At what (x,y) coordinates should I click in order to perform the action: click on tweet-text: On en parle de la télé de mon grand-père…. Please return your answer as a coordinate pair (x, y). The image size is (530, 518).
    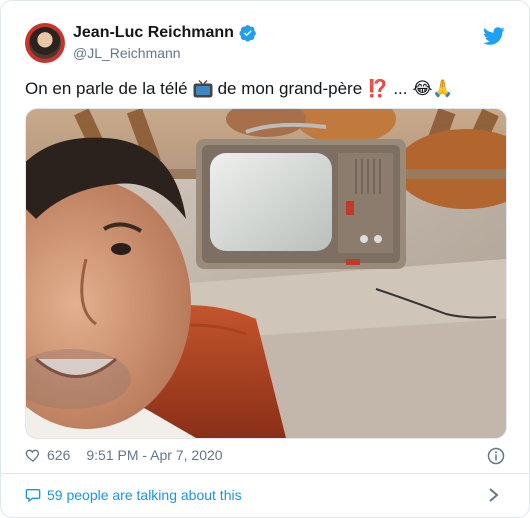
    Looking at the image, I should click on (239, 89).